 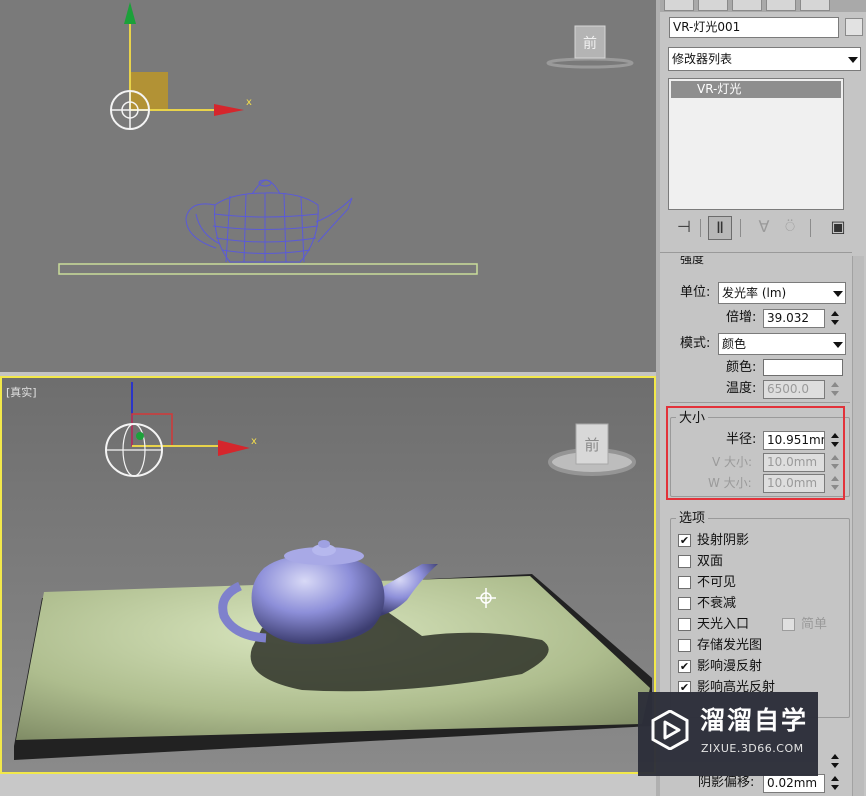 I want to click on double-sided-checkbox, so click(x=684, y=561).